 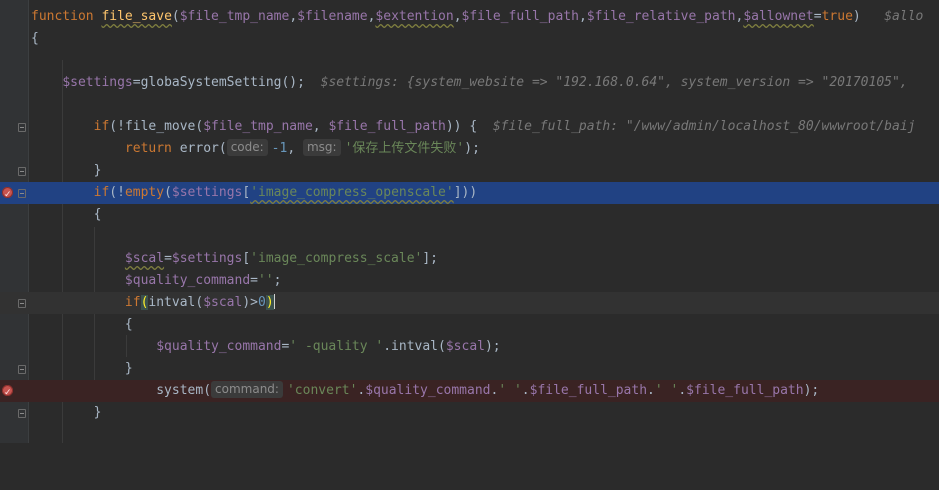 I want to click on code-line-19: }, so click(x=469, y=413).